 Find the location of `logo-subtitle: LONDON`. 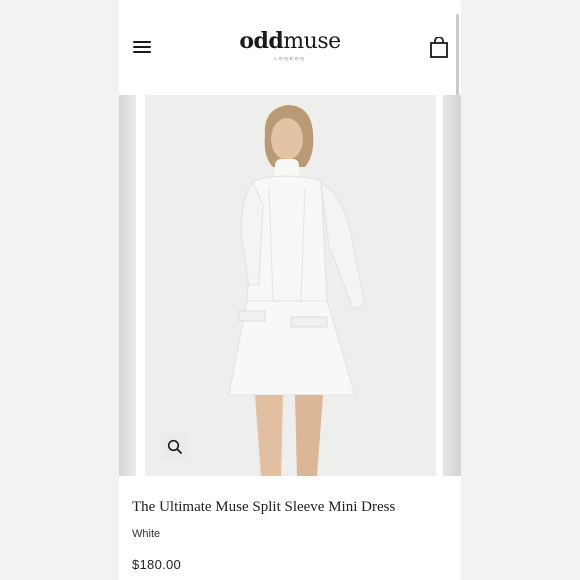

logo-subtitle: LONDON is located at coordinates (290, 58).